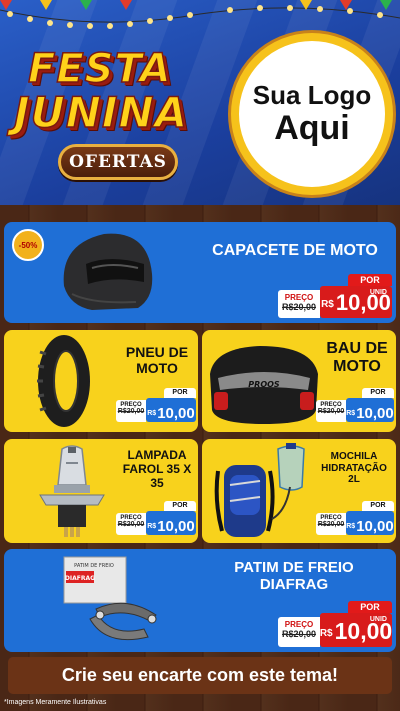  I want to click on helmet-icon, so click(108, 271).